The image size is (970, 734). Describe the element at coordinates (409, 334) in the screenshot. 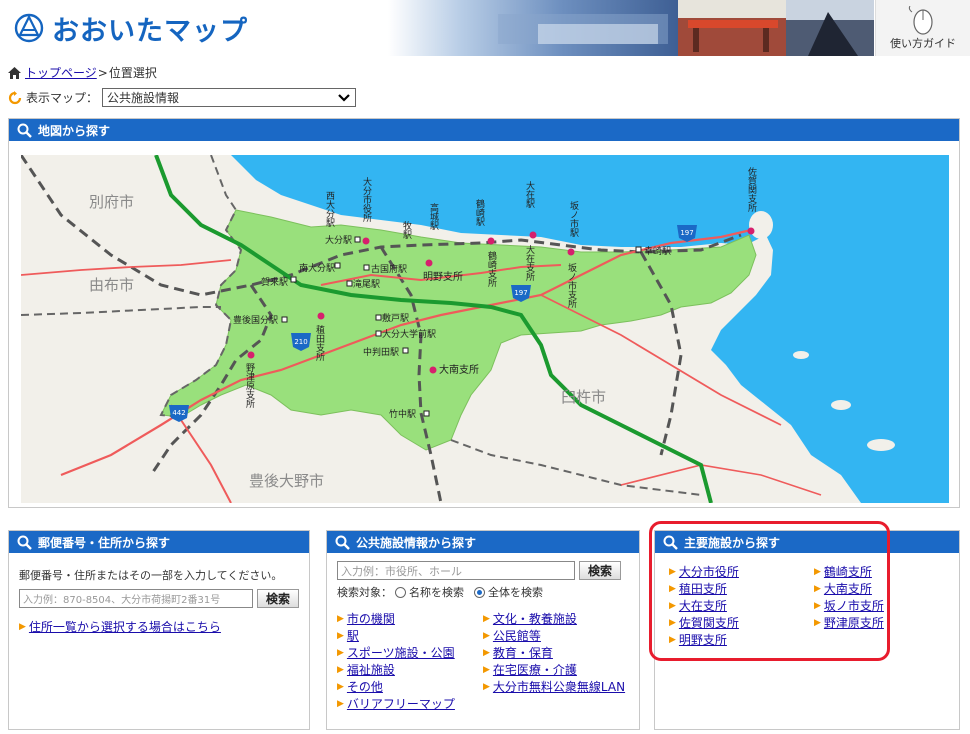

I see `station-oitadaigakumae: 大分大学前駅` at that location.